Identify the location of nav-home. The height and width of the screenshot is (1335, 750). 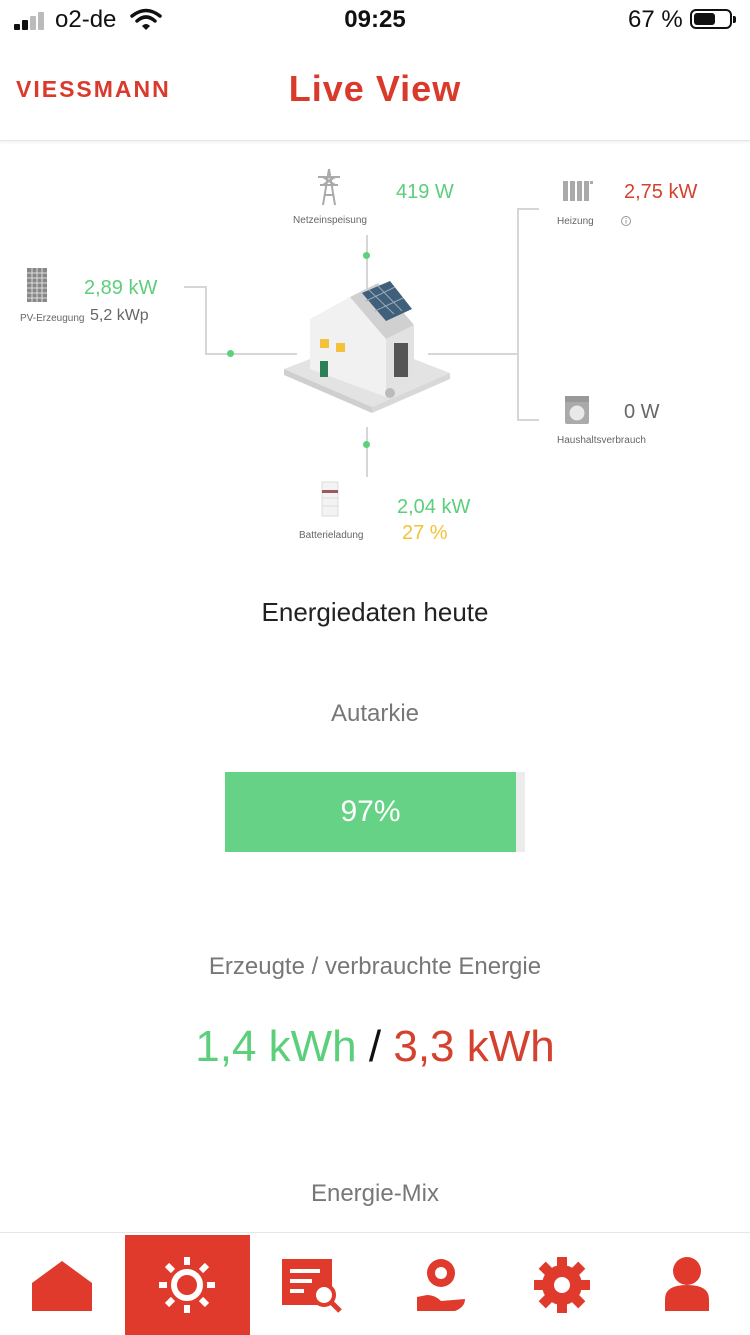
(62, 1285).